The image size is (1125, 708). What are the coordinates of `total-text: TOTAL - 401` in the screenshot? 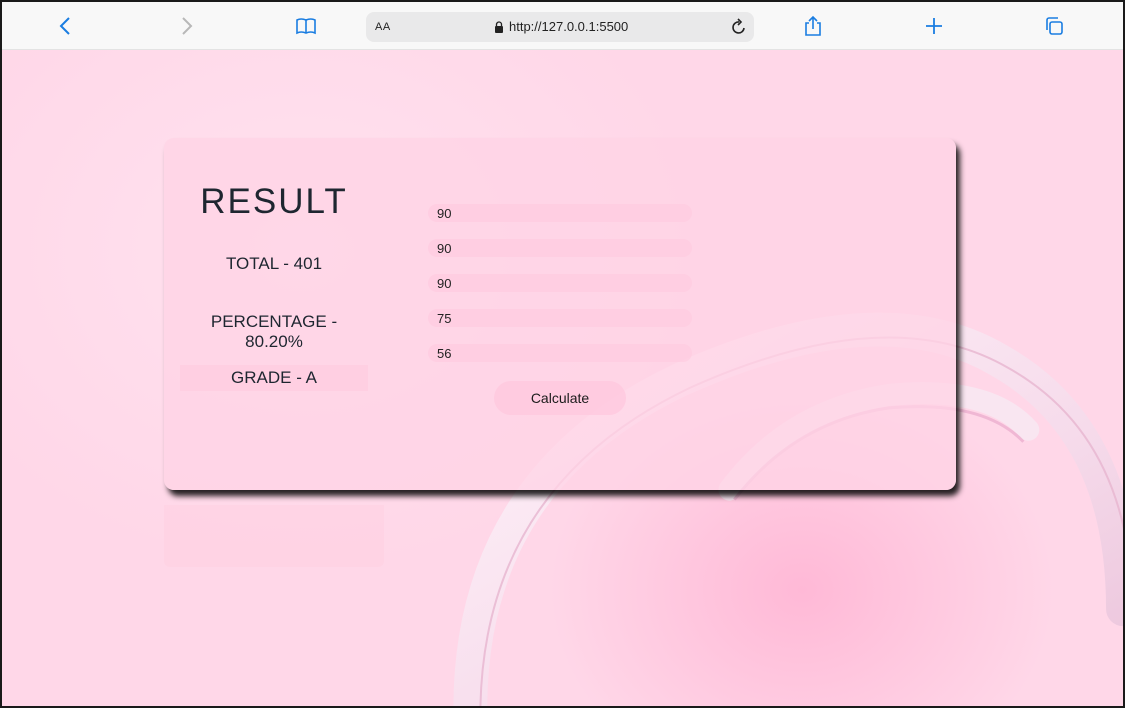 It's located at (274, 263).